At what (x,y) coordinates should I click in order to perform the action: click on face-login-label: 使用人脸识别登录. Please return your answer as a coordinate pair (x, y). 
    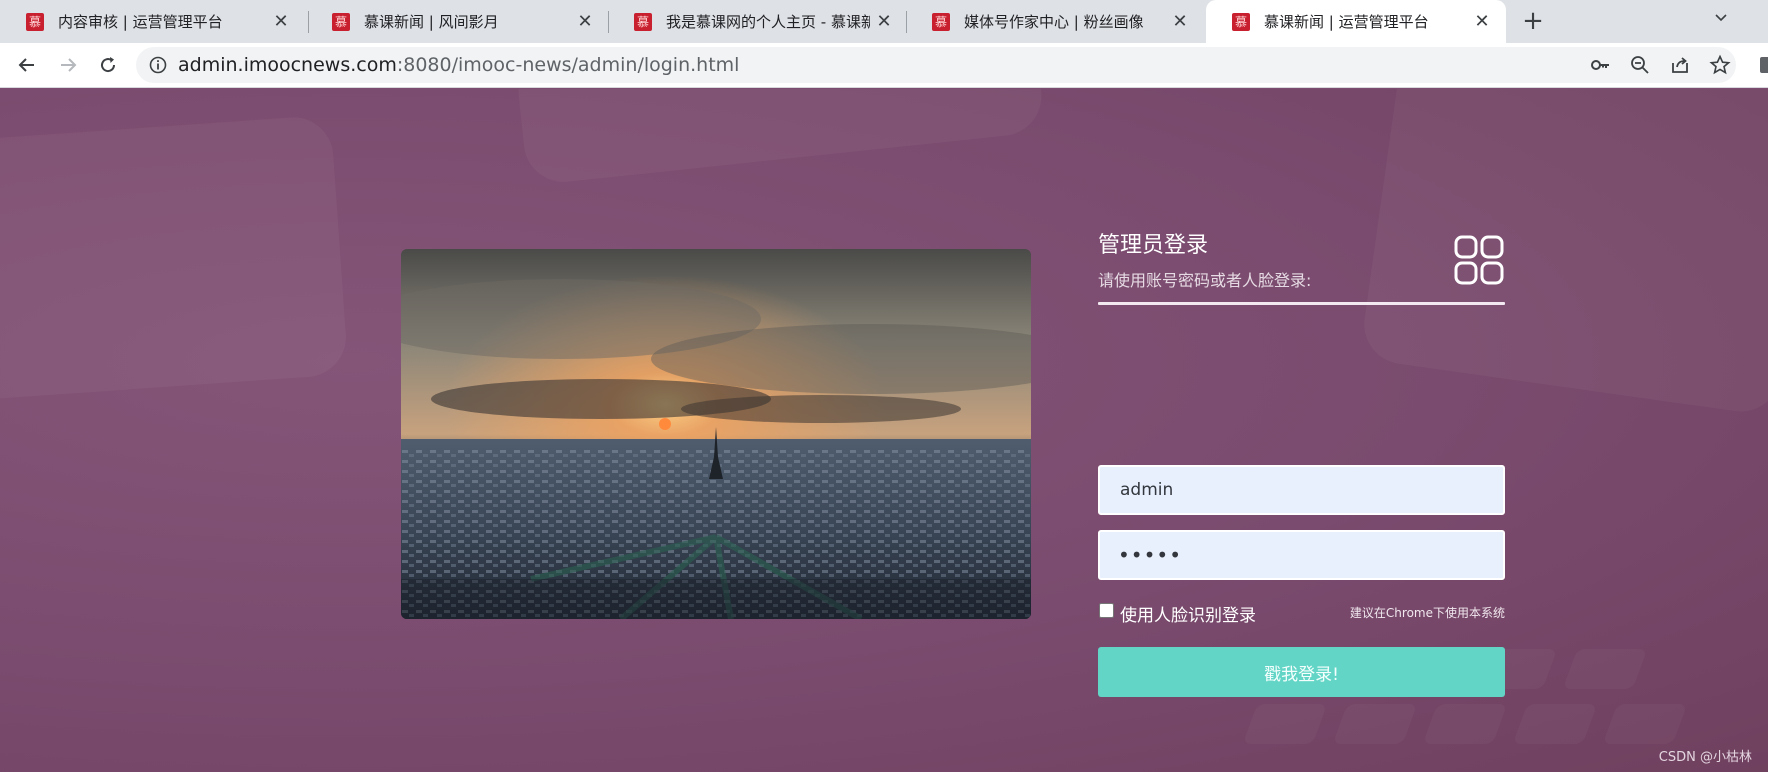
    Looking at the image, I should click on (1188, 613).